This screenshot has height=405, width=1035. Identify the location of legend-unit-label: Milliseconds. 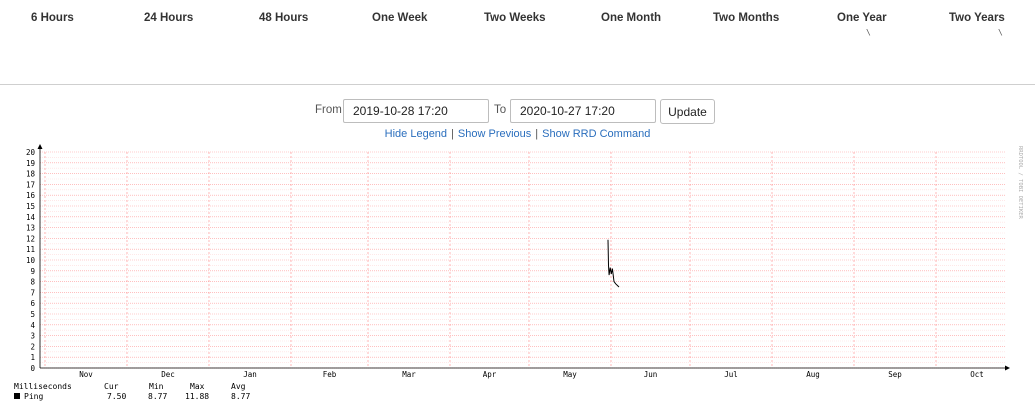
(43, 386).